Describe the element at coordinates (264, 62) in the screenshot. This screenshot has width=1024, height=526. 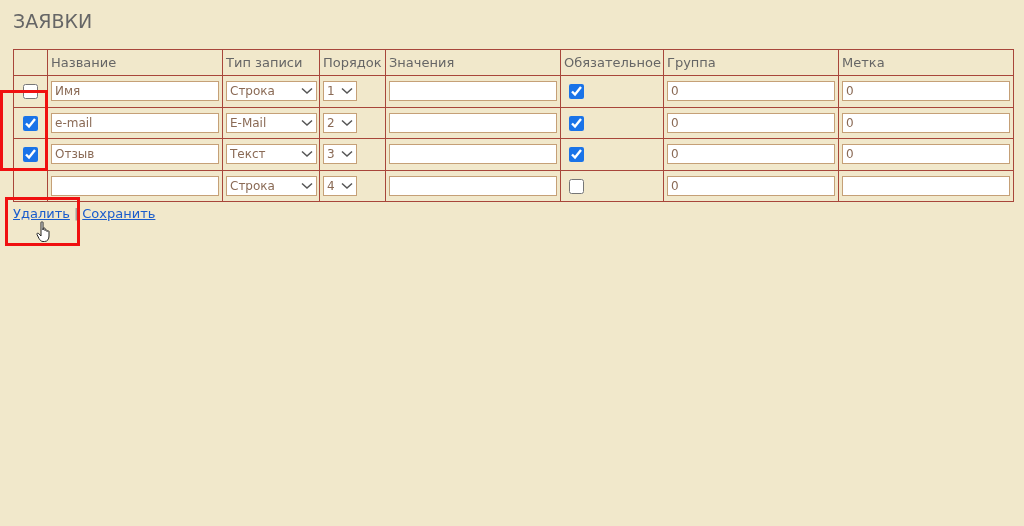
I see `column-header: Тип записи` at that location.